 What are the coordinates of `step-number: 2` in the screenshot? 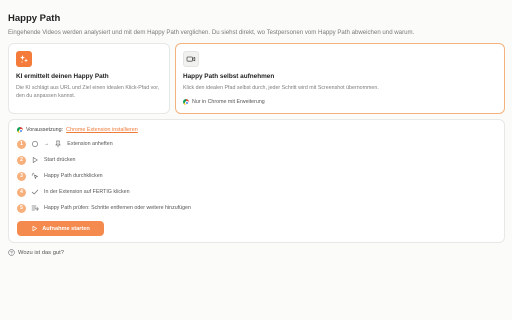 It's located at (21, 160).